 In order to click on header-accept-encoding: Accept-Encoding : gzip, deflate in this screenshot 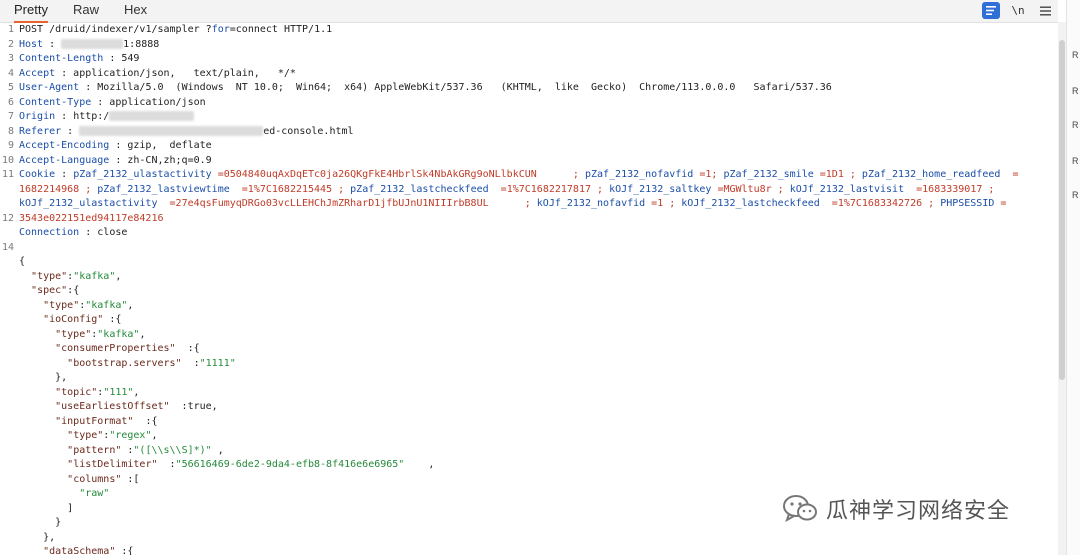, I will do `click(115, 145)`.